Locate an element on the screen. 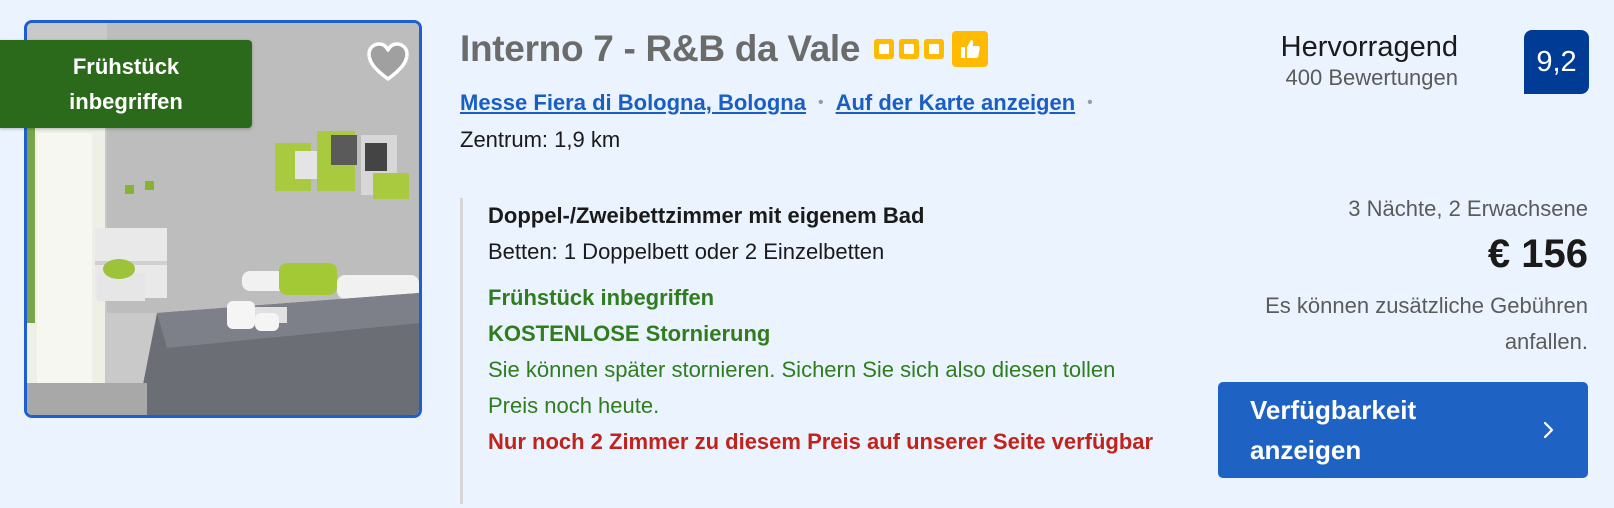 Image resolution: width=1614 pixels, height=508 pixels. stay-details: 3 Nächte, 2 Erwachsene is located at coordinates (1468, 208).